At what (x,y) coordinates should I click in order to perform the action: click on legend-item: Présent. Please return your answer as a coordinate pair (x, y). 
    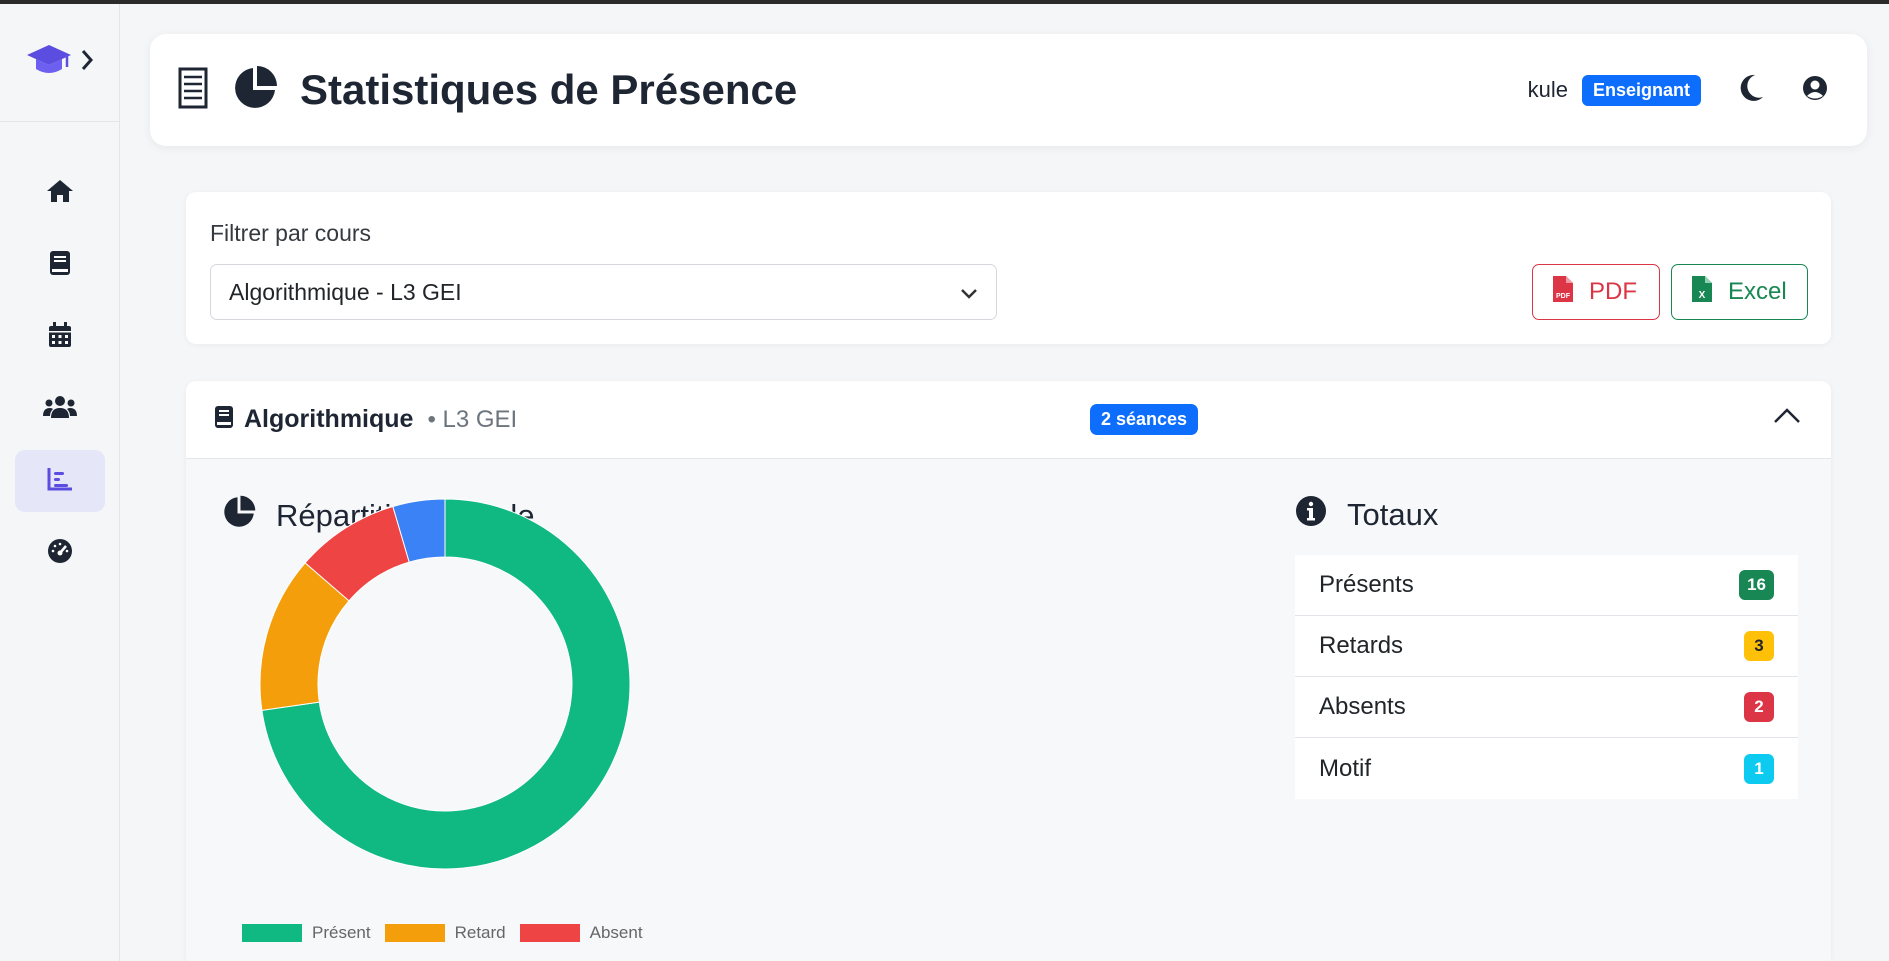
    Looking at the image, I should click on (306, 933).